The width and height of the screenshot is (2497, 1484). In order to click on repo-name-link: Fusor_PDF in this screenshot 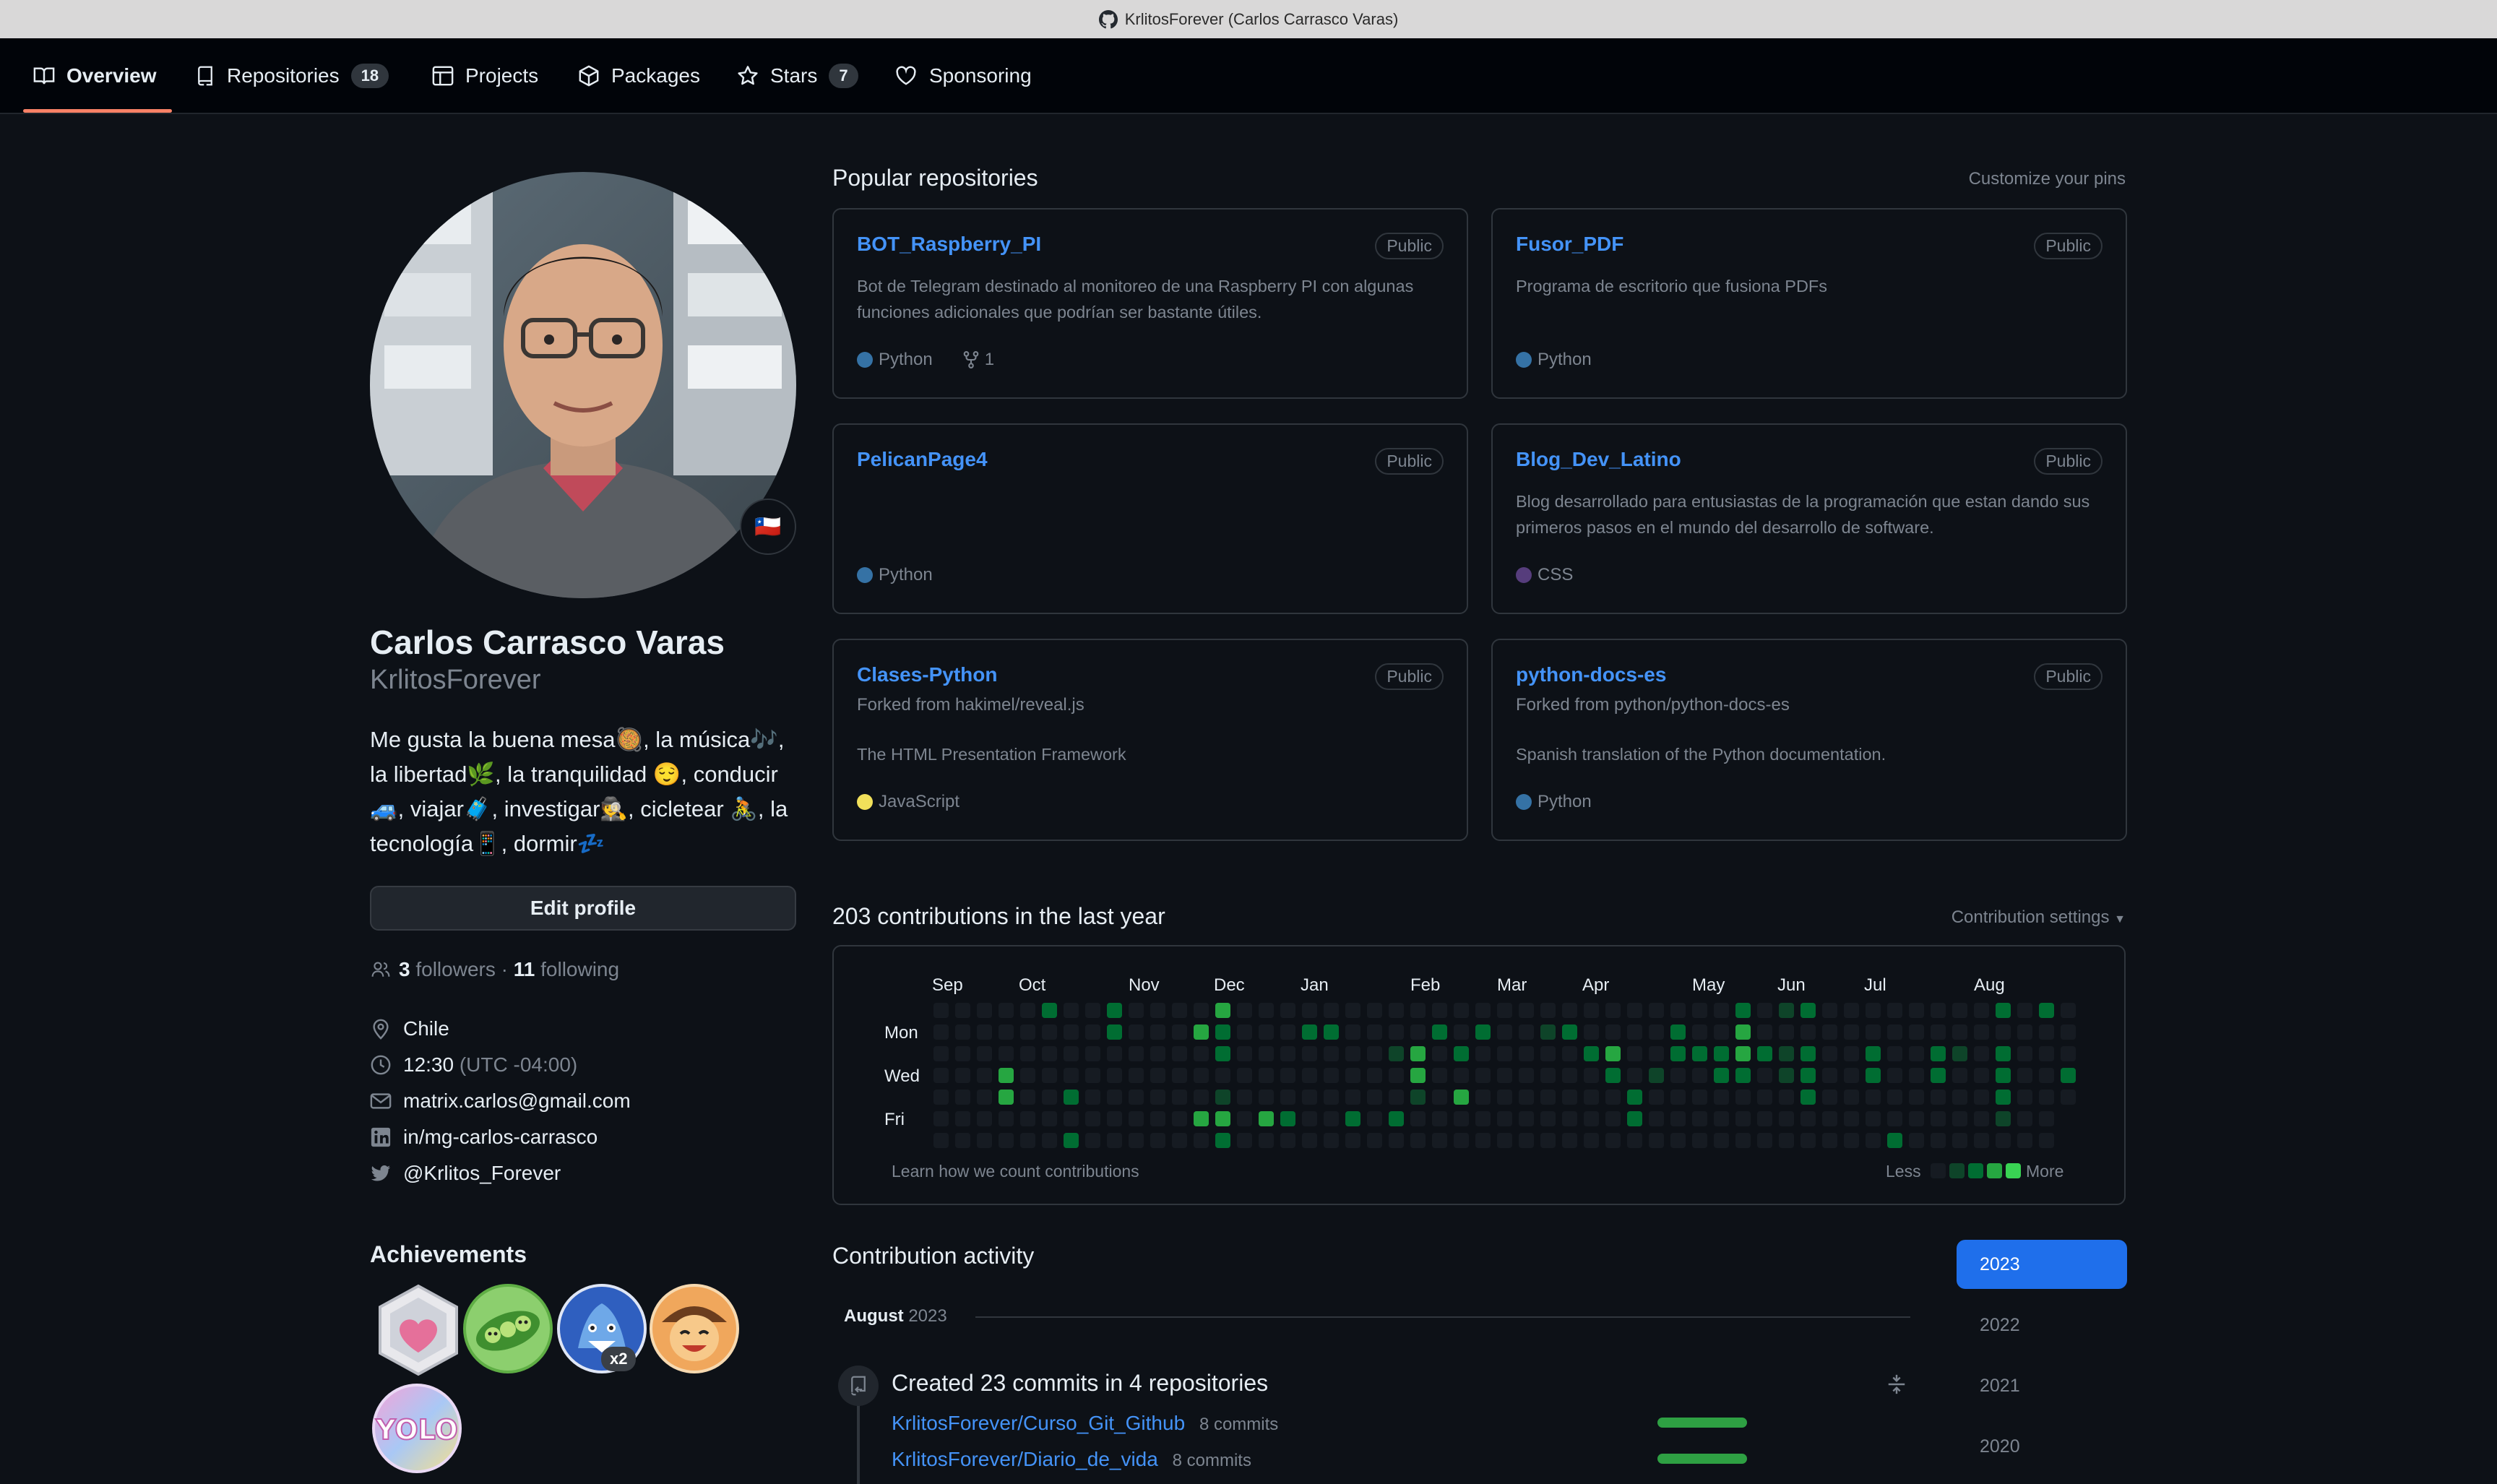, I will do `click(1569, 244)`.